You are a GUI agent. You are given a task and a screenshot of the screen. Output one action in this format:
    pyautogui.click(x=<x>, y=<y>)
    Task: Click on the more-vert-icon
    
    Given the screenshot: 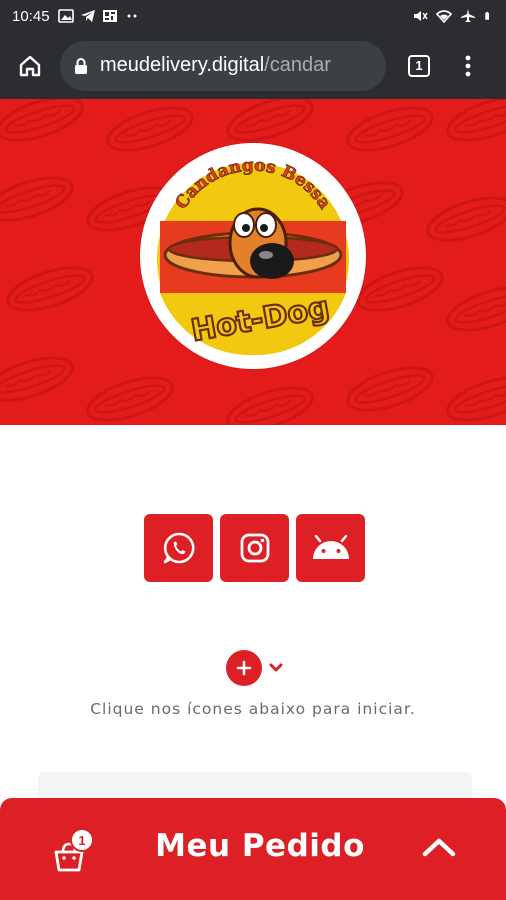 What is the action you would take?
    pyautogui.click(x=468, y=65)
    